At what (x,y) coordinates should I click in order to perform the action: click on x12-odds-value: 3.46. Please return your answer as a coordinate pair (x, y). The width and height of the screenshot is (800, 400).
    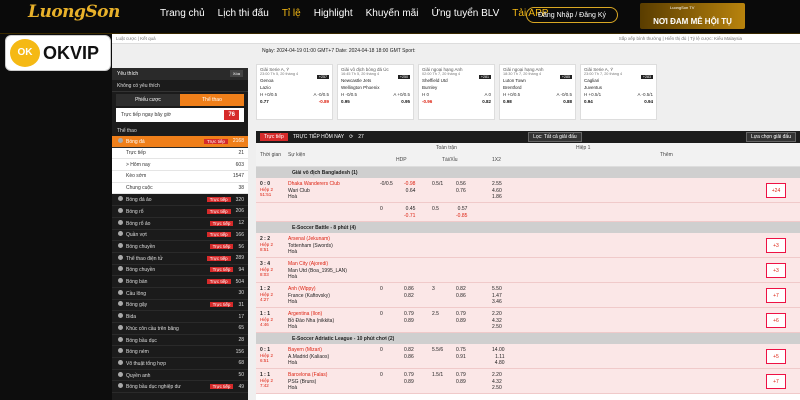
    Looking at the image, I should click on (497, 302).